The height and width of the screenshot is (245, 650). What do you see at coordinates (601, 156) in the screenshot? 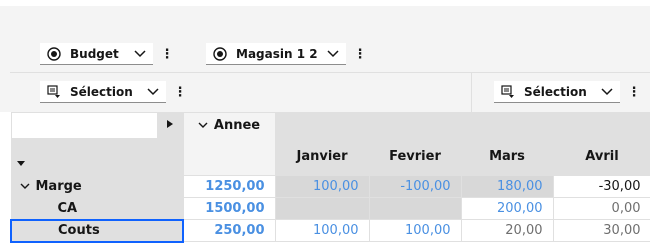
I see `month-header: Avril` at bounding box center [601, 156].